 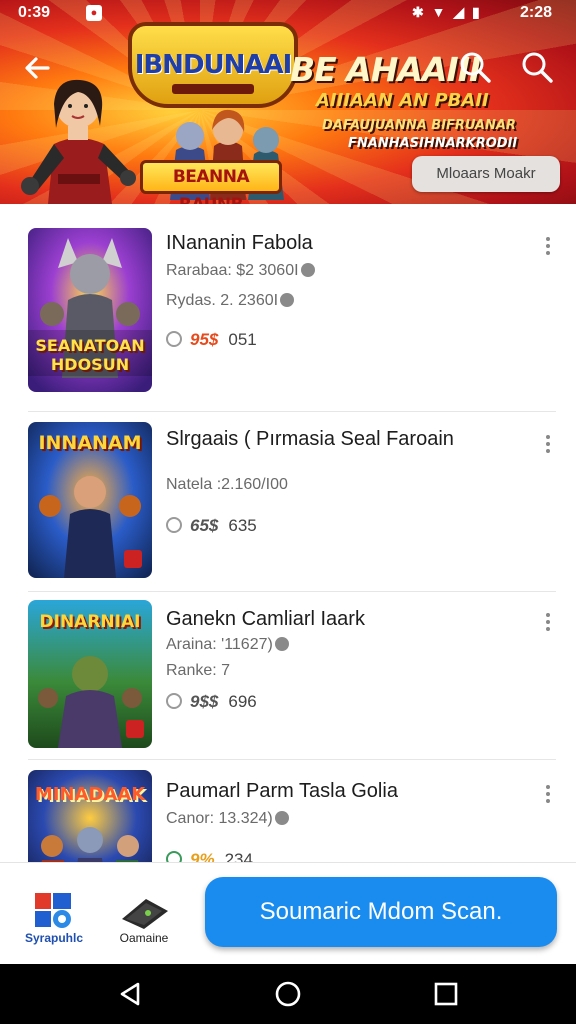 I want to click on status-bar: 0:39 ● ✱ ▼ ◢ ▮ 2:28, so click(x=288, y=14).